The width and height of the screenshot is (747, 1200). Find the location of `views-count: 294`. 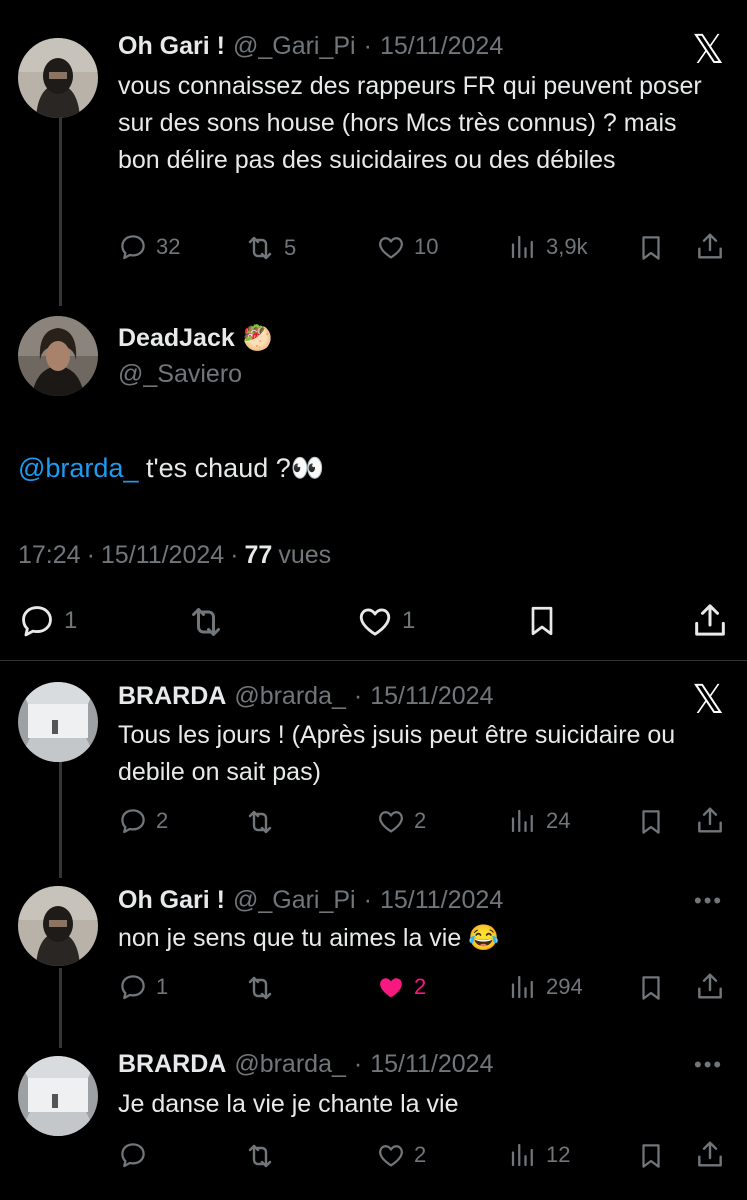

views-count: 294 is located at coordinates (564, 986).